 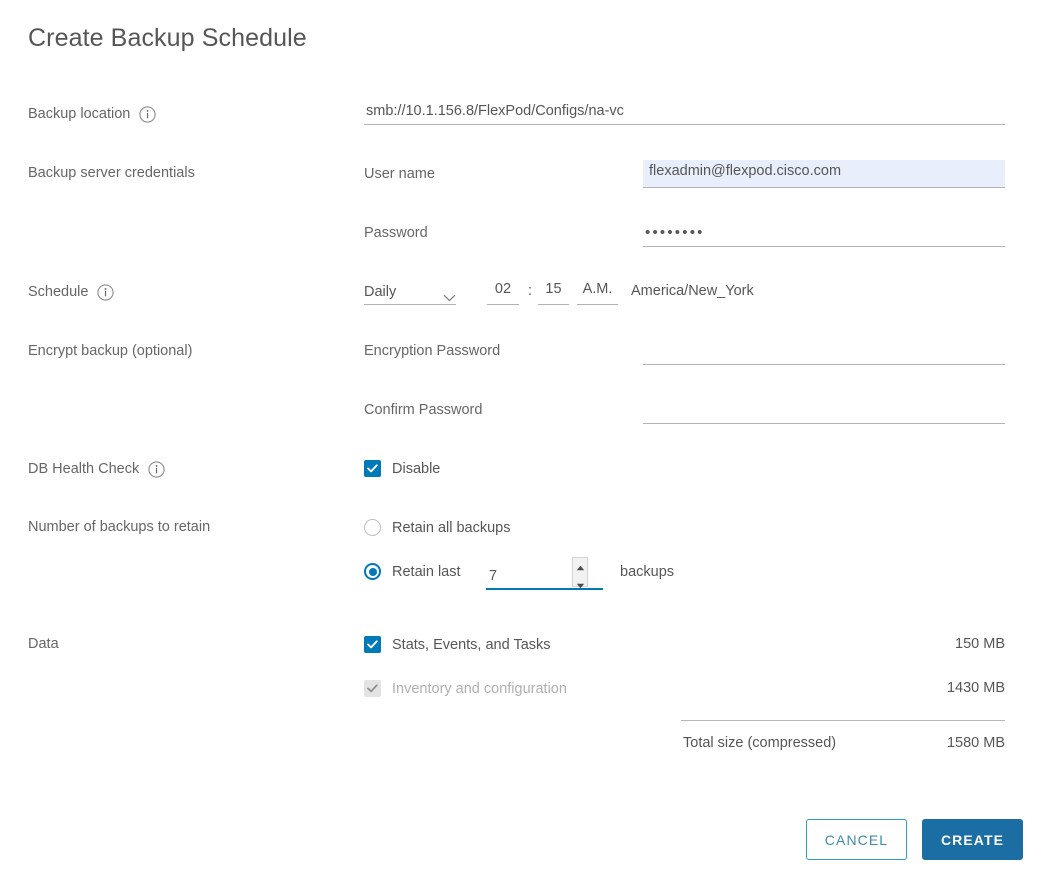 I want to click on caret-up-icon, so click(x=580, y=567).